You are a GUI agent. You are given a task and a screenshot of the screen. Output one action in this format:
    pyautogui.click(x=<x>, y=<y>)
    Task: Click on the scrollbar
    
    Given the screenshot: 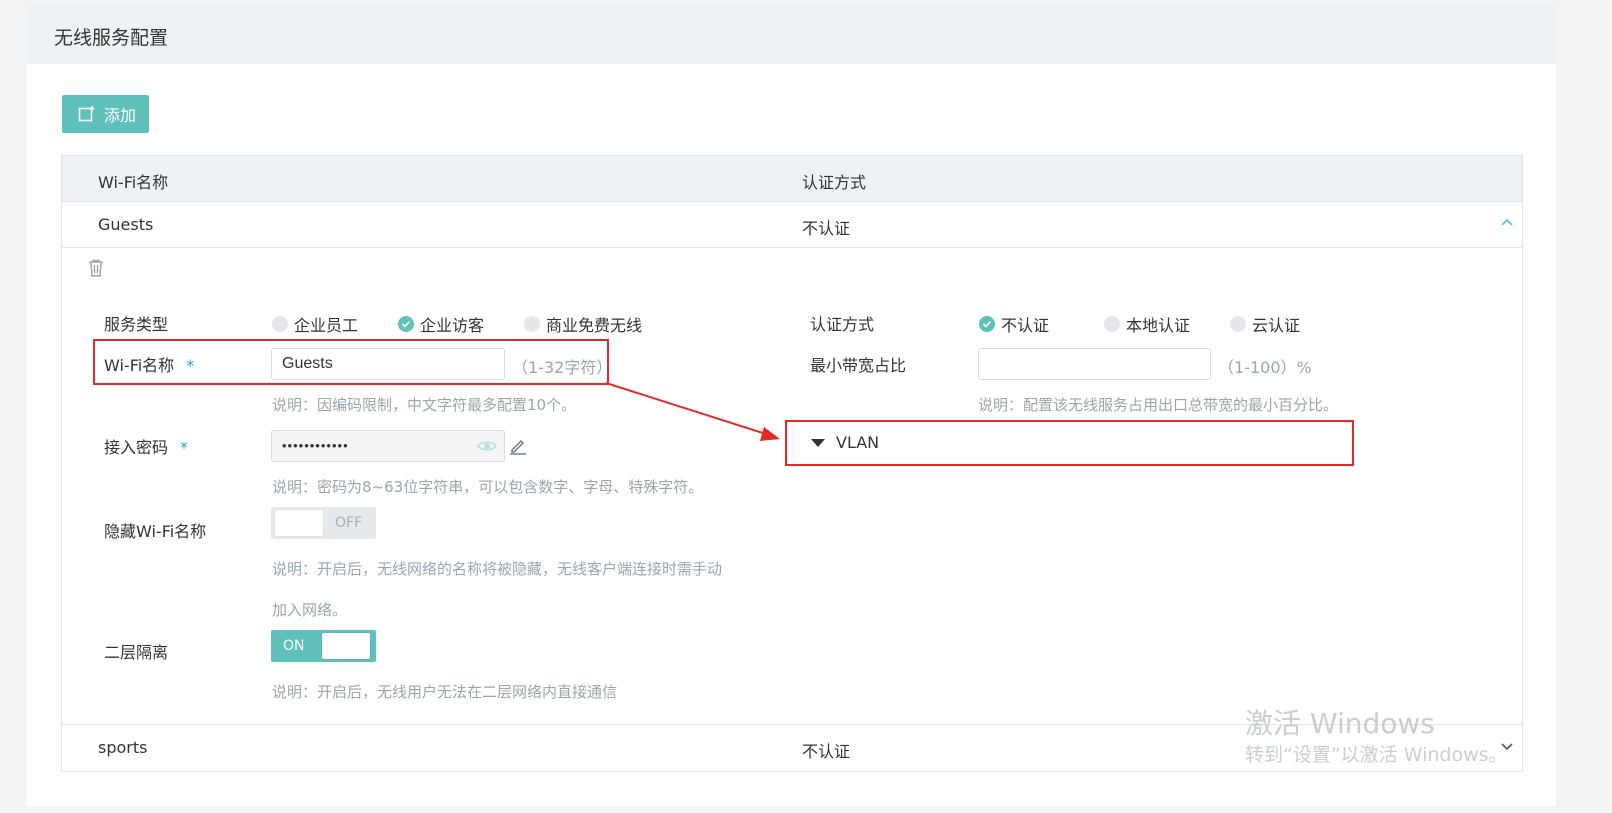 What is the action you would take?
    pyautogui.click(x=1564, y=406)
    